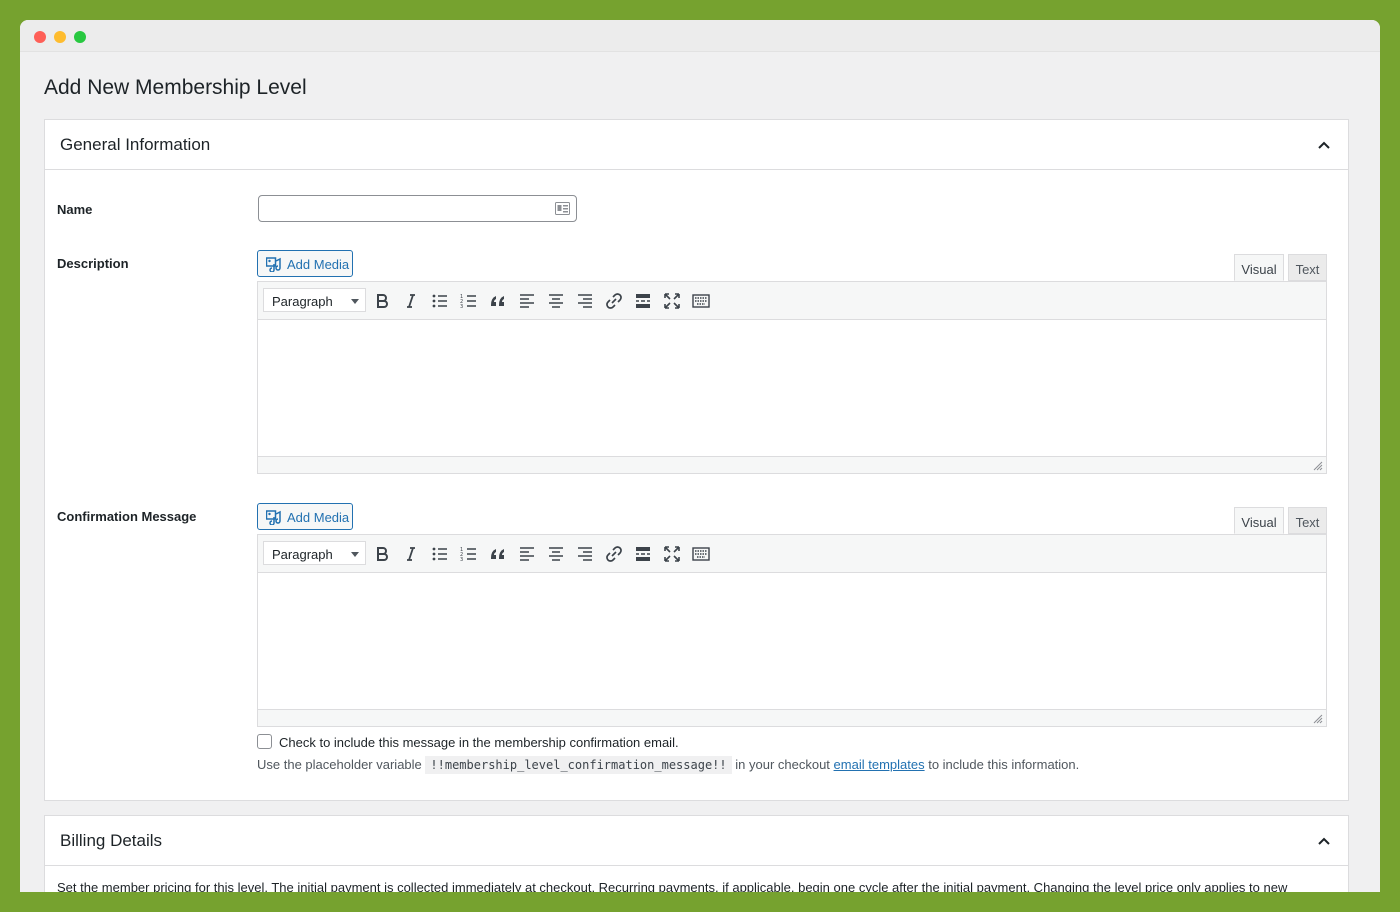  I want to click on contact-card-icon, so click(562, 208).